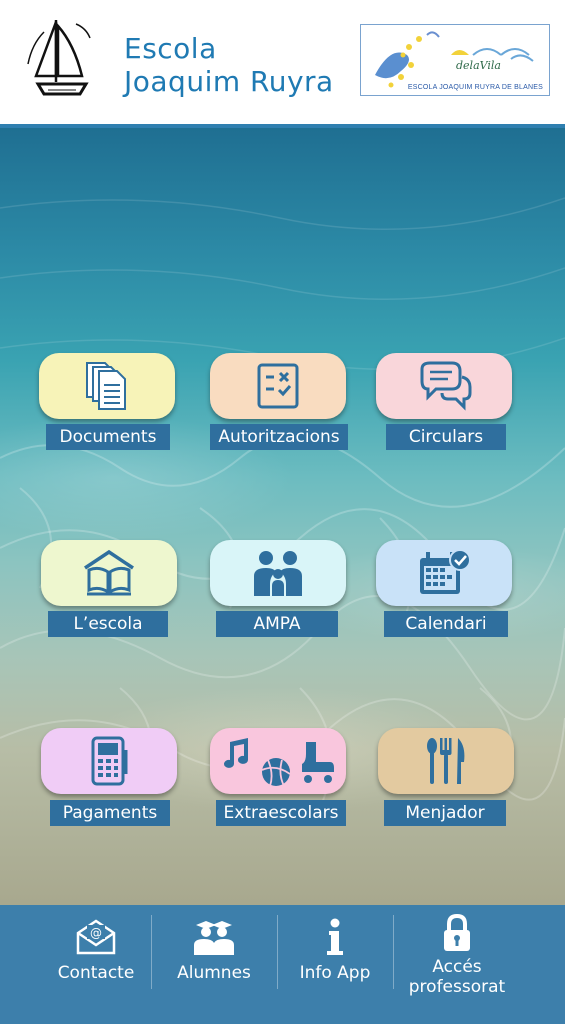 The width and height of the screenshot is (565, 1024). I want to click on banner-caption: ESCOLA JOAQUIM RUYRA DE BLANES, so click(475, 87).